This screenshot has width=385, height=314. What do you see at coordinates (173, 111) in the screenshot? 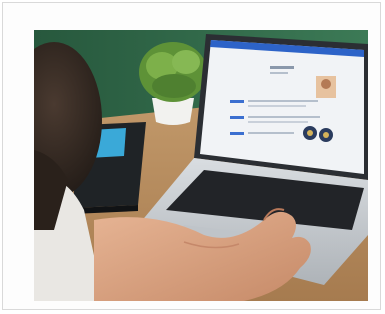
I see `pot` at bounding box center [173, 111].